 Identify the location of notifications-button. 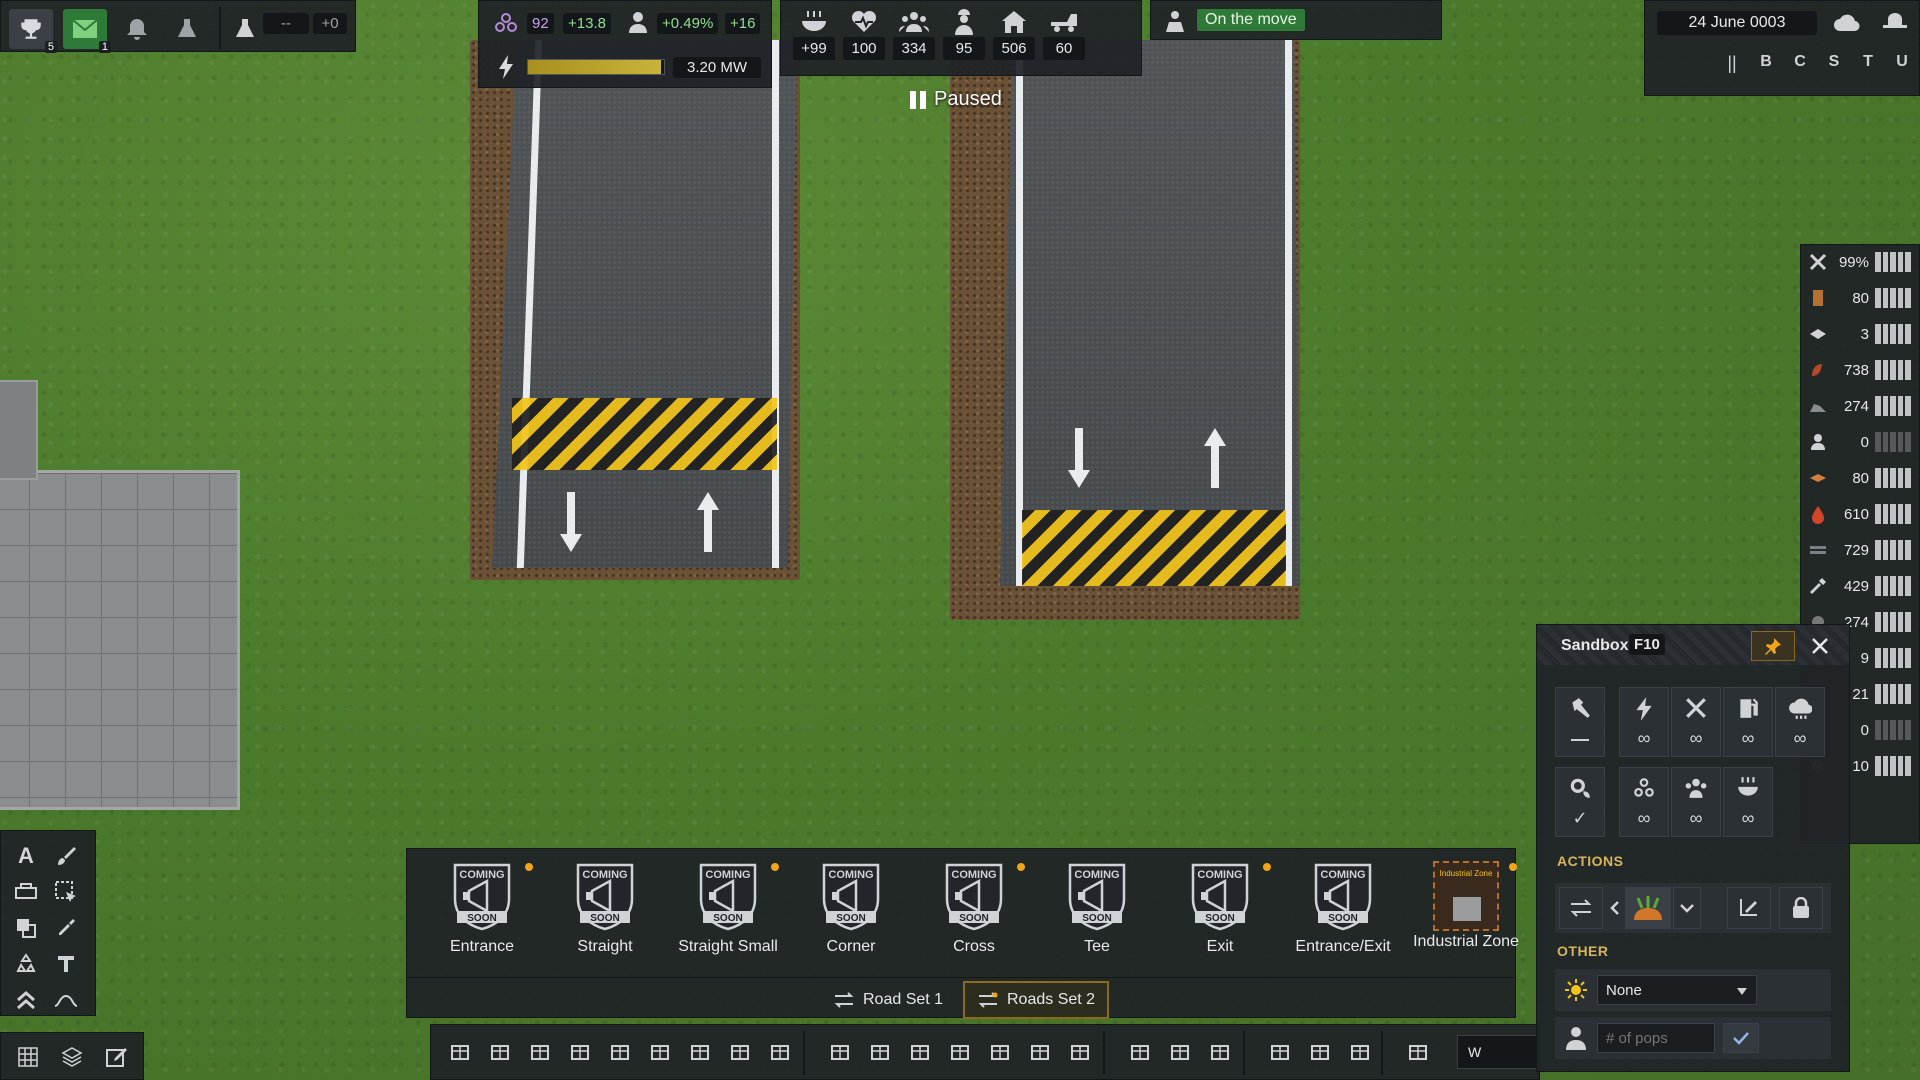
(137, 29).